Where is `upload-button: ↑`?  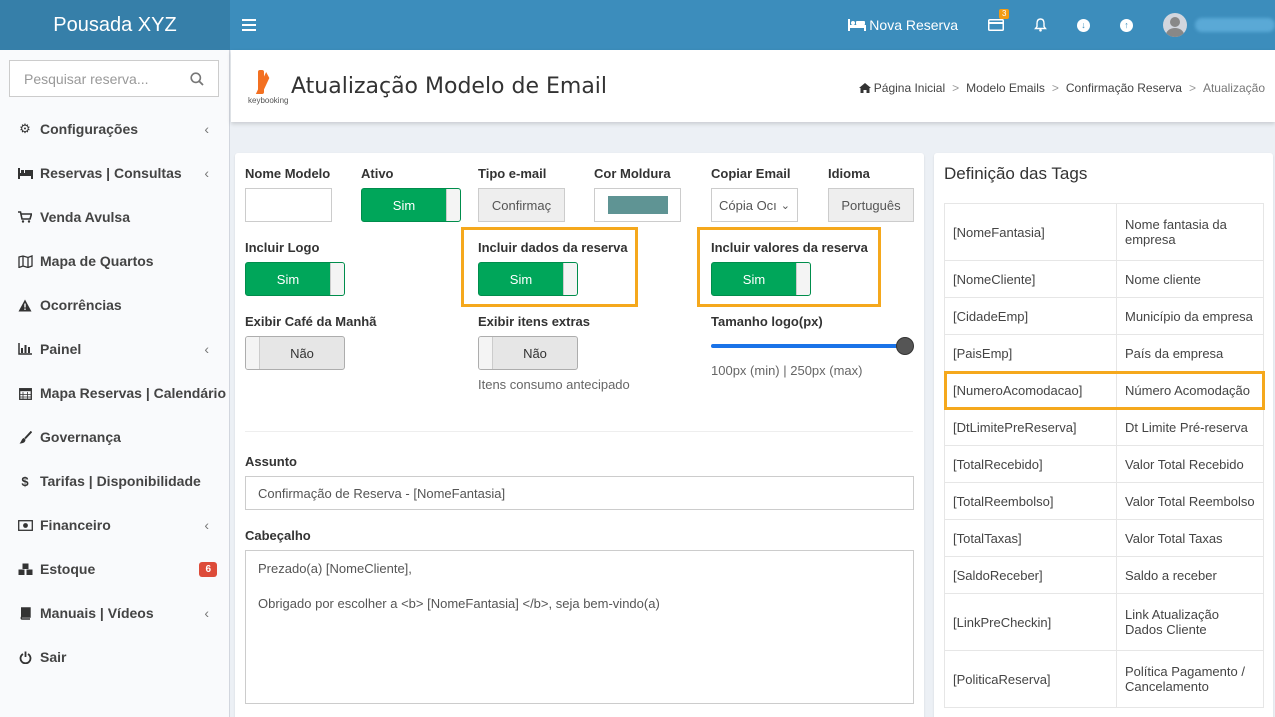 upload-button: ↑ is located at coordinates (1126, 25).